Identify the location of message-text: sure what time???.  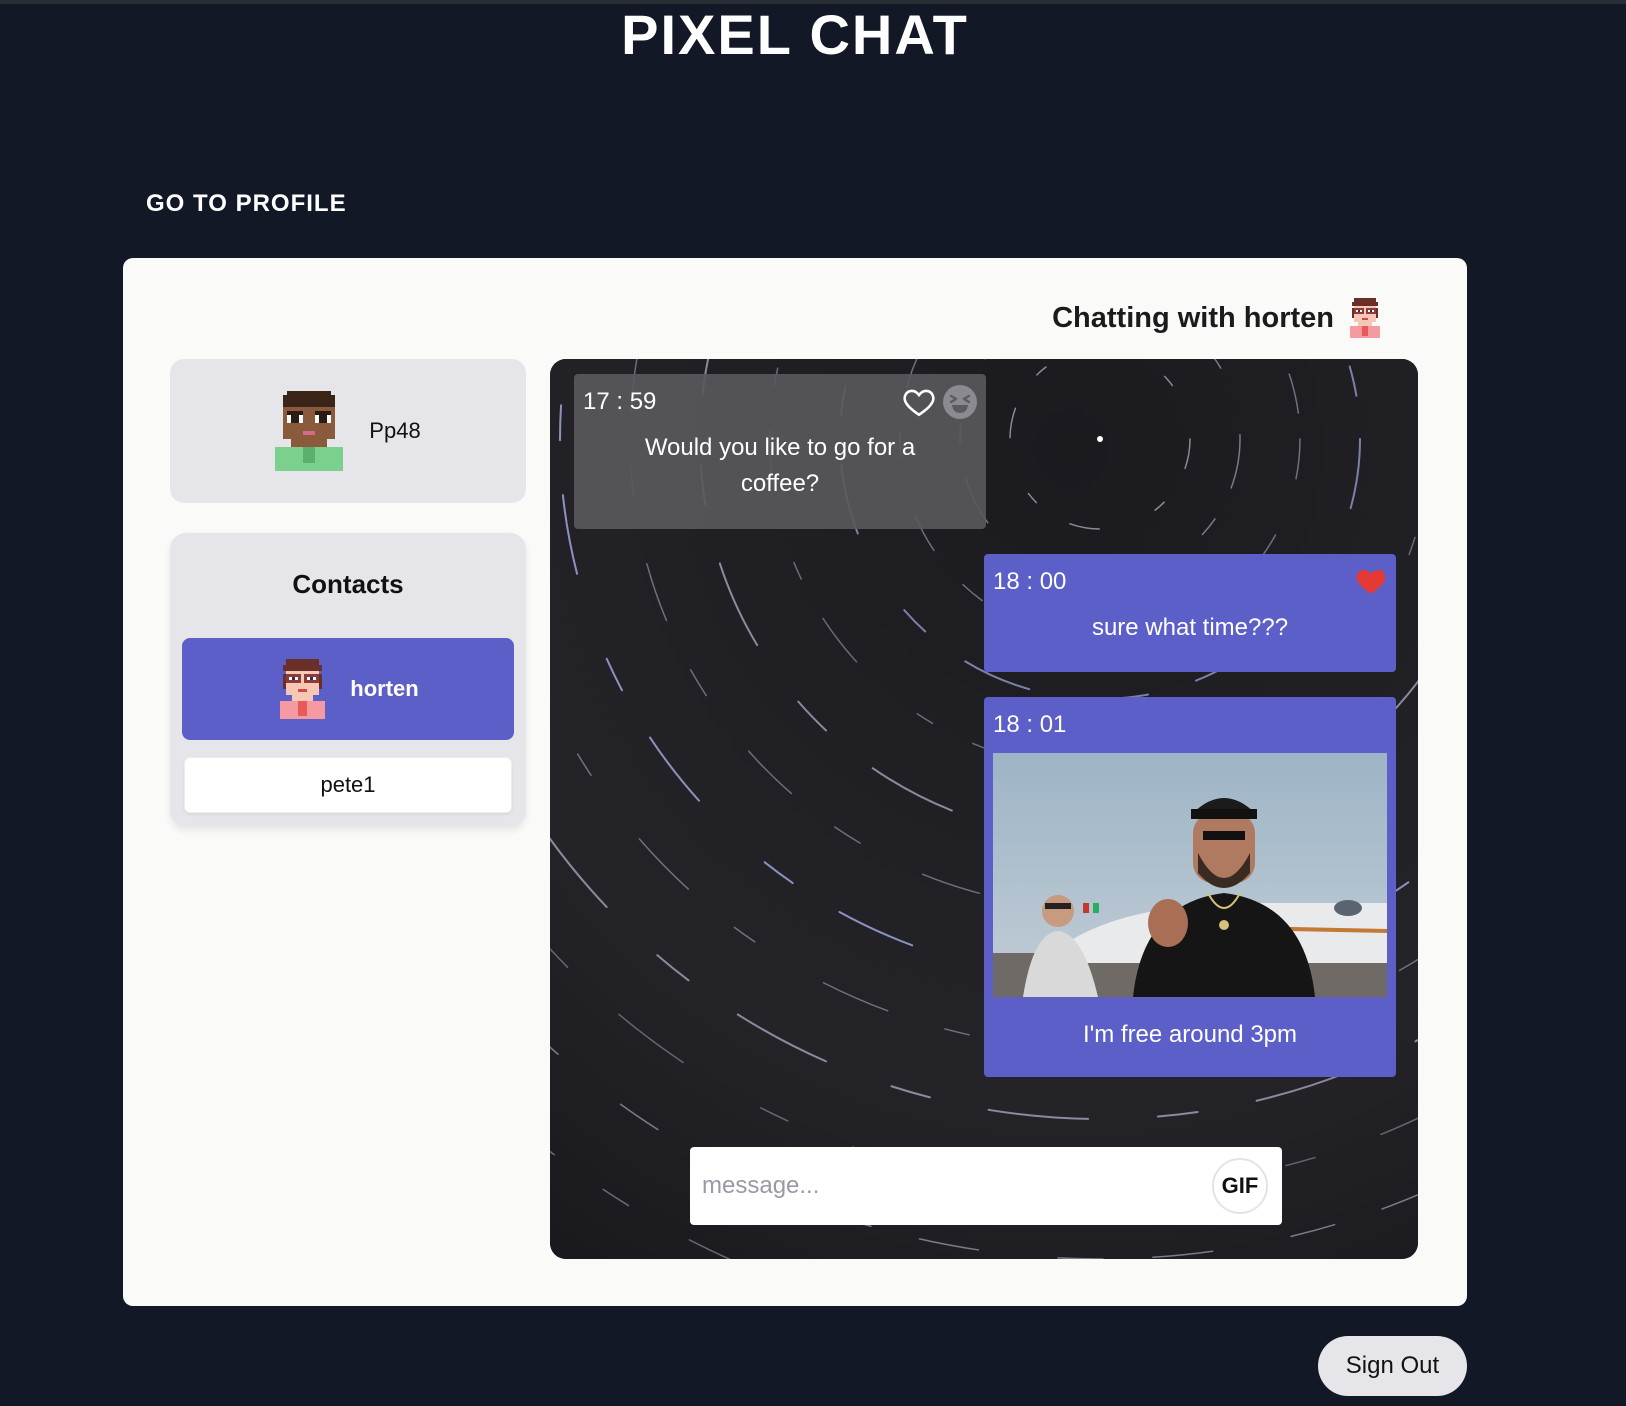
(1190, 627).